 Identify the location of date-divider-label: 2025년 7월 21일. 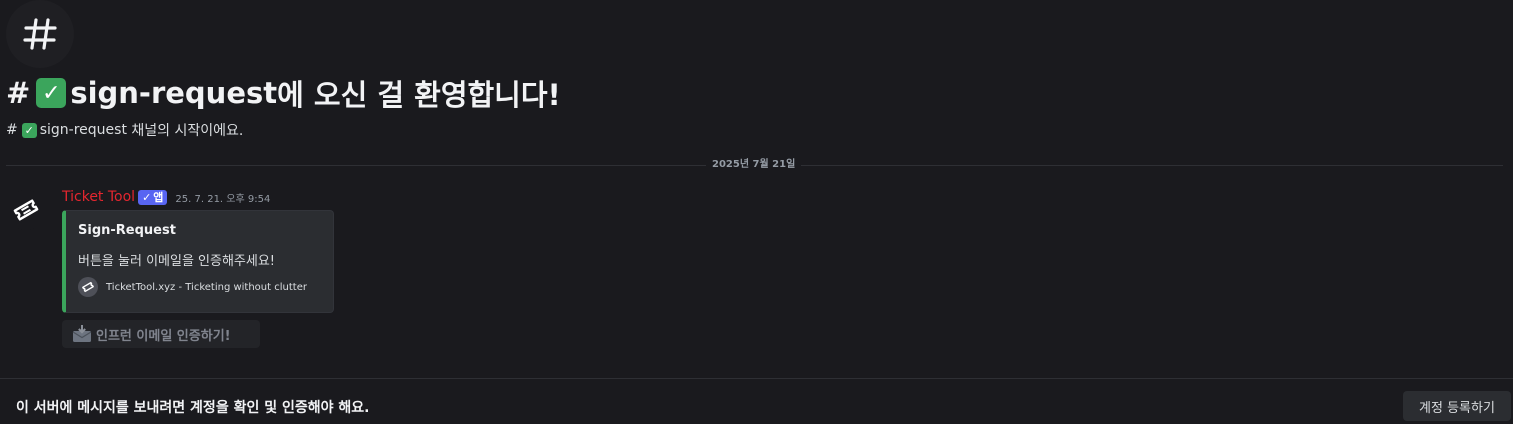
(754, 165).